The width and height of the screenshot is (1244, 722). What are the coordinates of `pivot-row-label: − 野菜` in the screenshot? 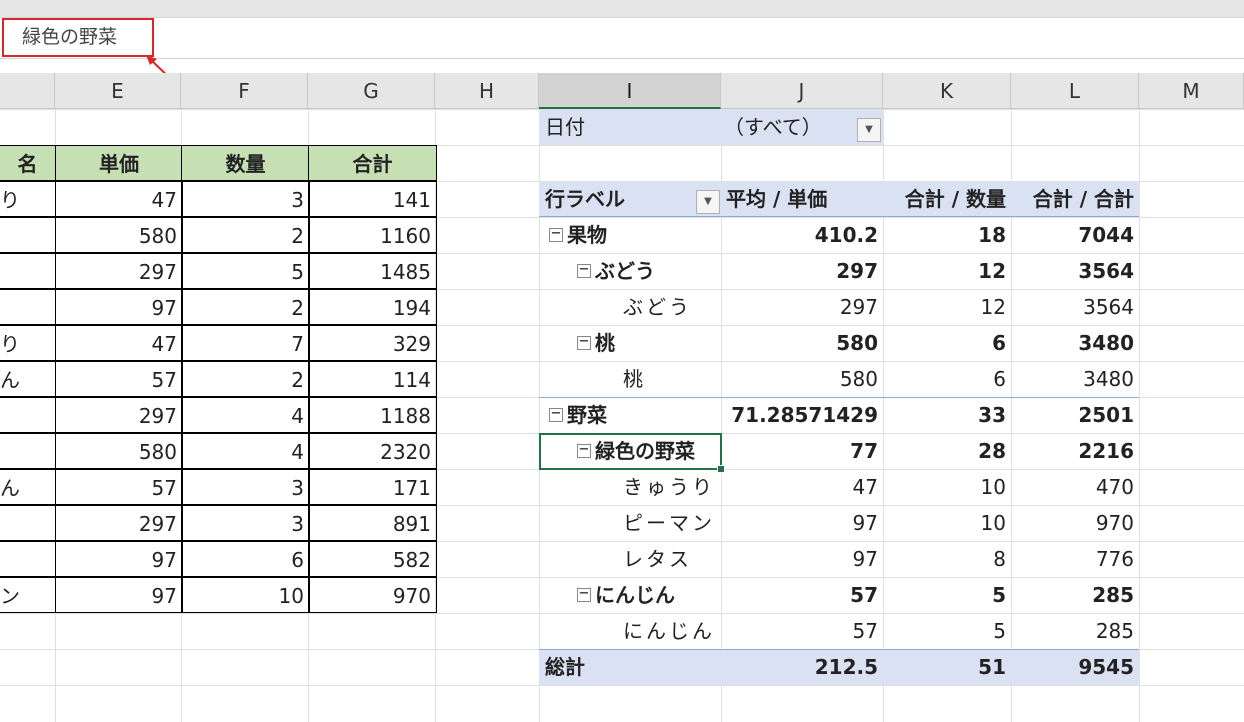 It's located at (639, 415).